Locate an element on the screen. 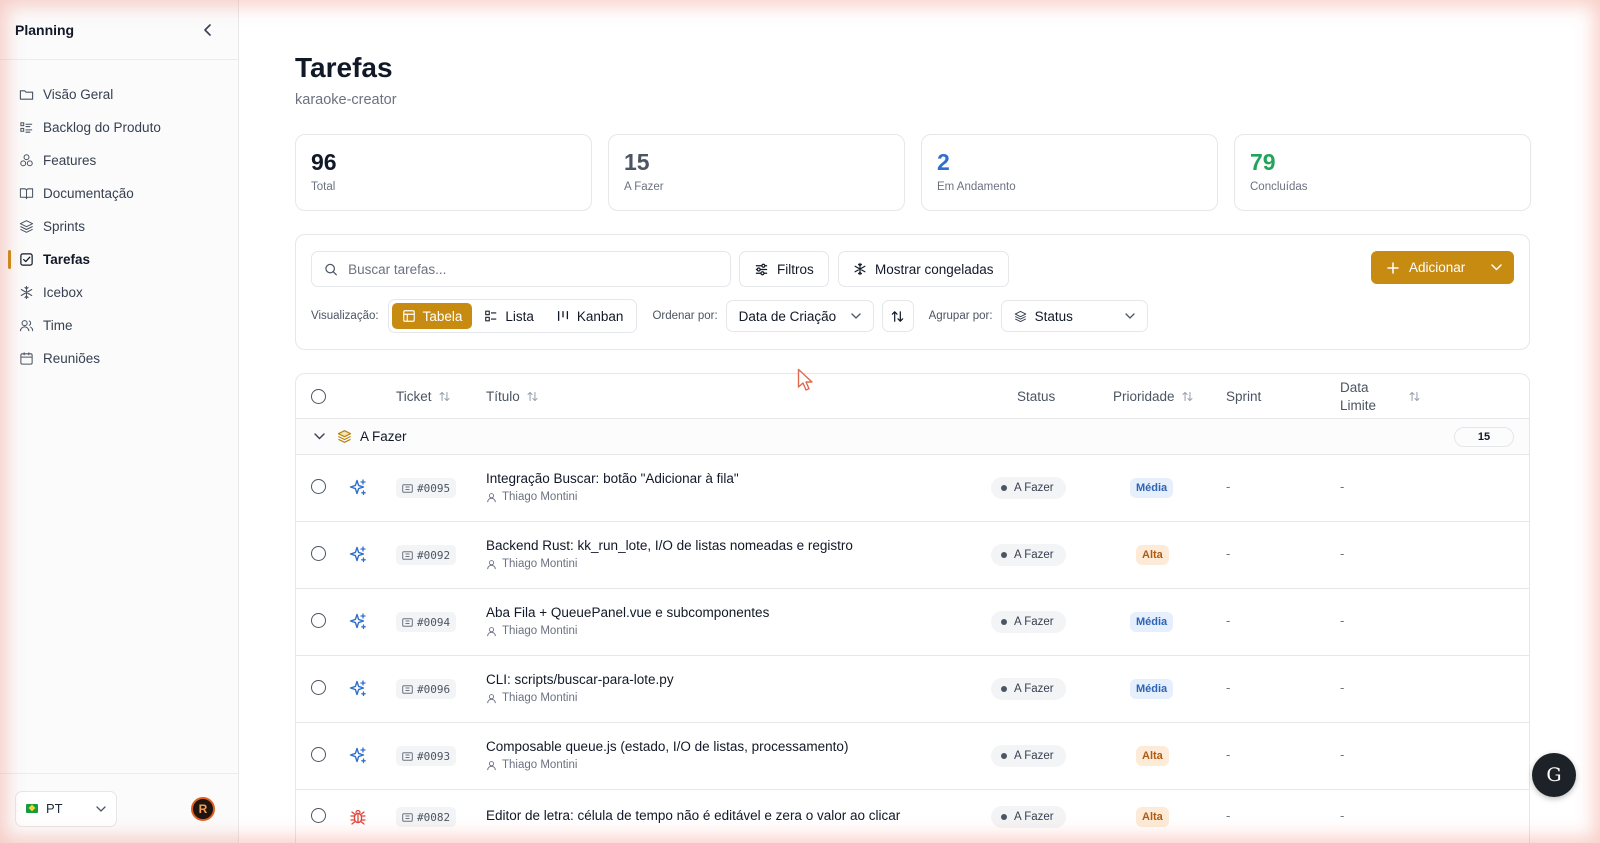 The image size is (1600, 843). ticket-badge: #0082 is located at coordinates (426, 817).